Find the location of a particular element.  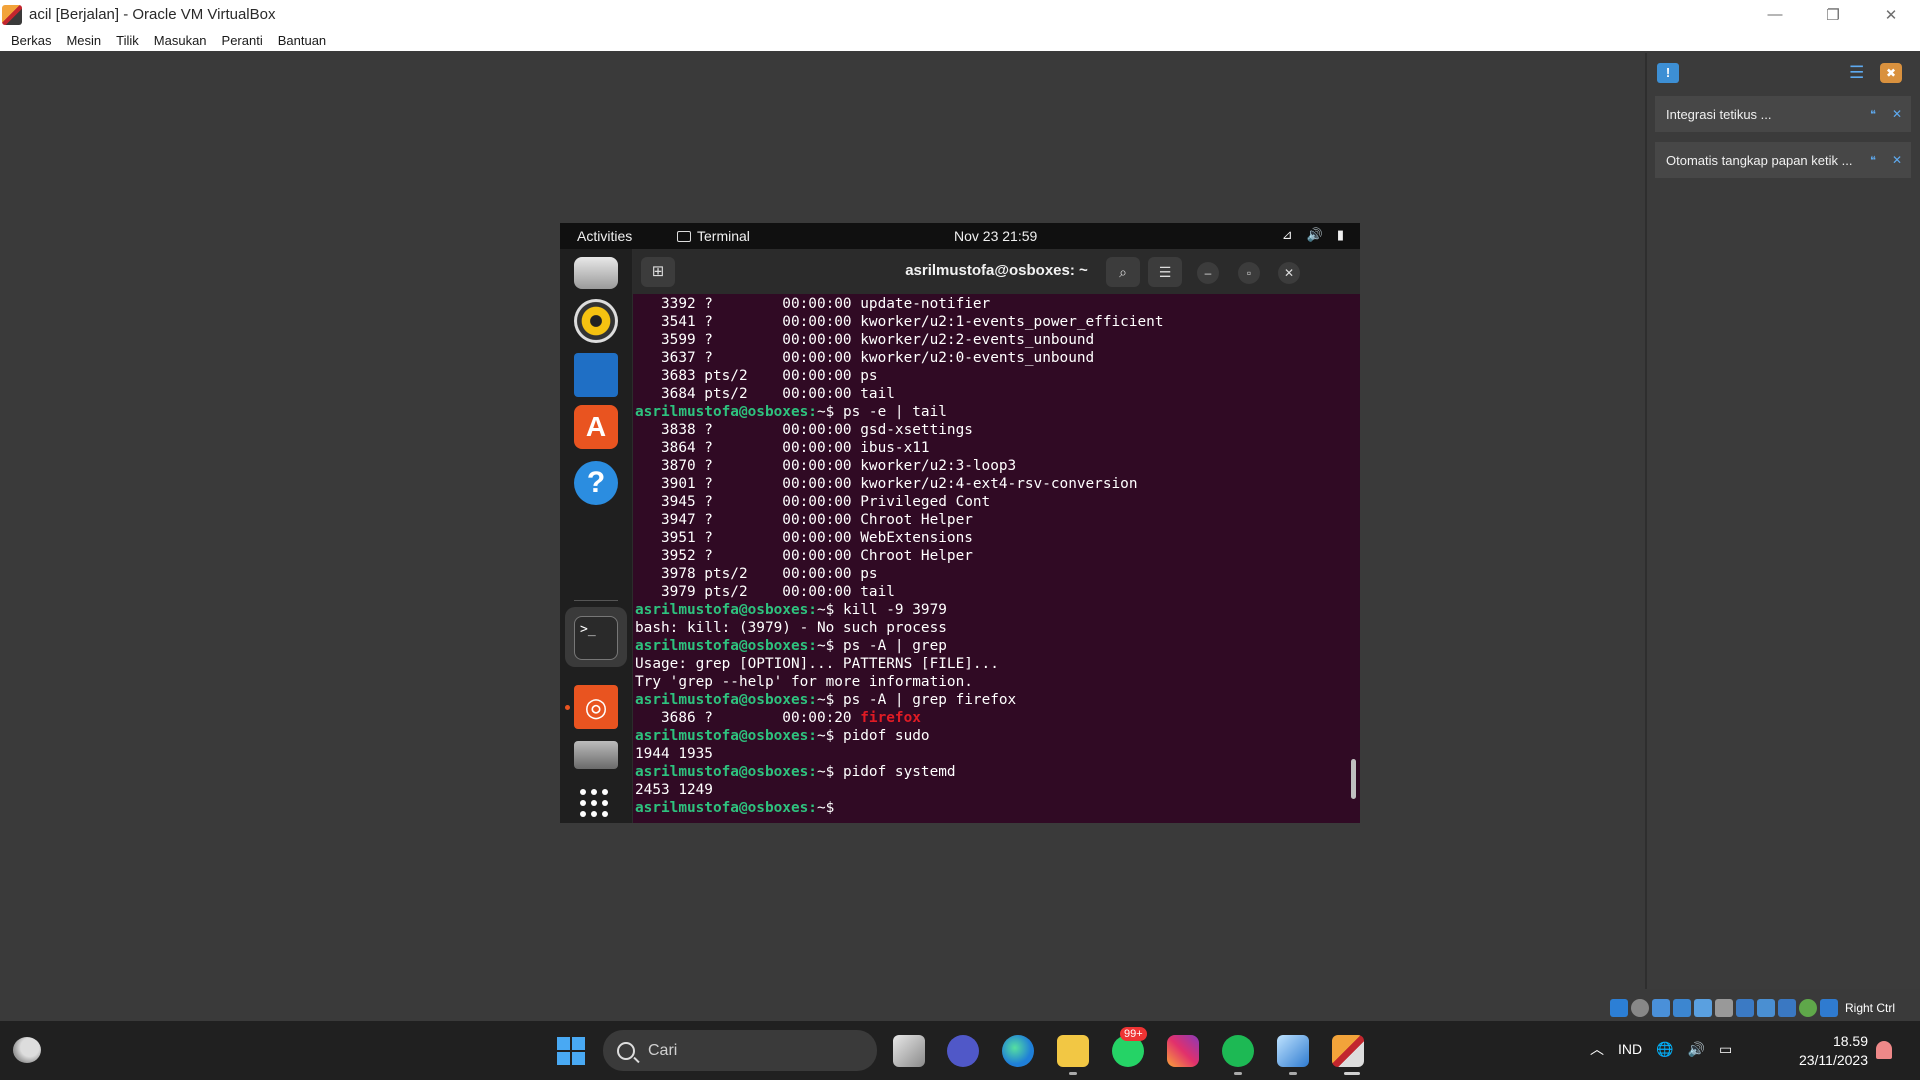

writer-icon is located at coordinates (596, 375).